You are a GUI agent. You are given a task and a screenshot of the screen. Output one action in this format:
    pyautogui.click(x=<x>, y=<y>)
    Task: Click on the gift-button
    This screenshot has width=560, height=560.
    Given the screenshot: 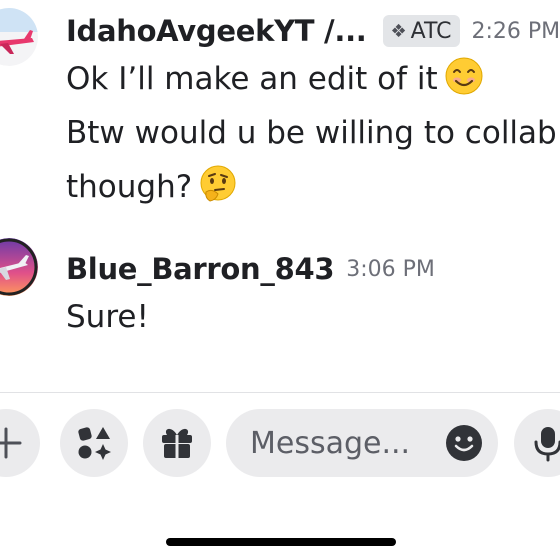 What is the action you would take?
    pyautogui.click(x=177, y=443)
    